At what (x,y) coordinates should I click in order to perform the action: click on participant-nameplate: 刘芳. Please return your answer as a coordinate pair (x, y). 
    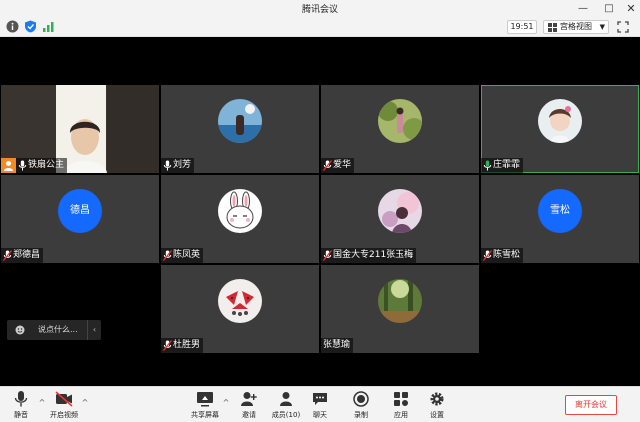
    Looking at the image, I should click on (178, 165).